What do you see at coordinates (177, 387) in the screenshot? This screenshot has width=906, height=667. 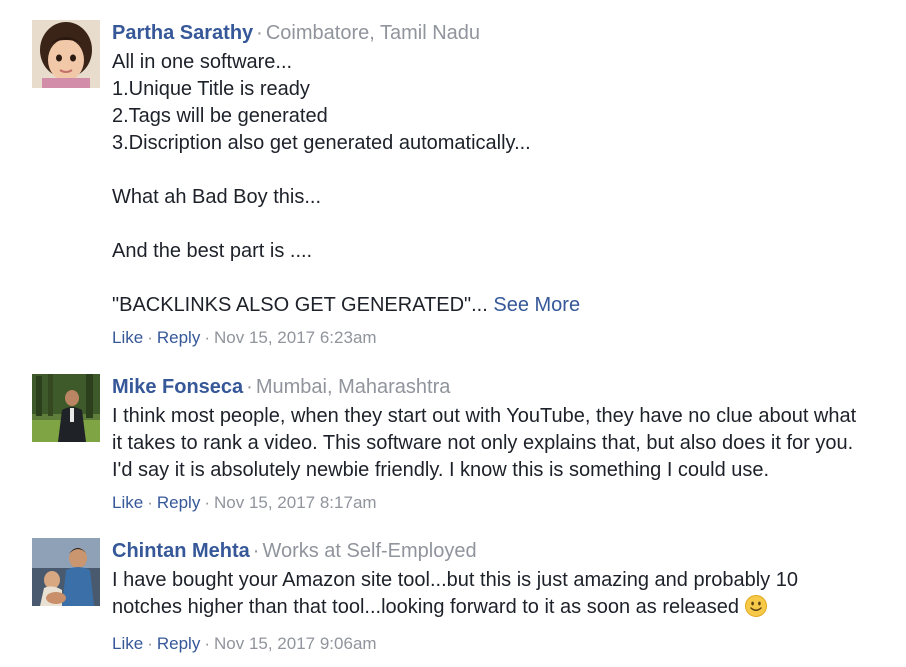 I see `author-name: Mike Fonseca` at bounding box center [177, 387].